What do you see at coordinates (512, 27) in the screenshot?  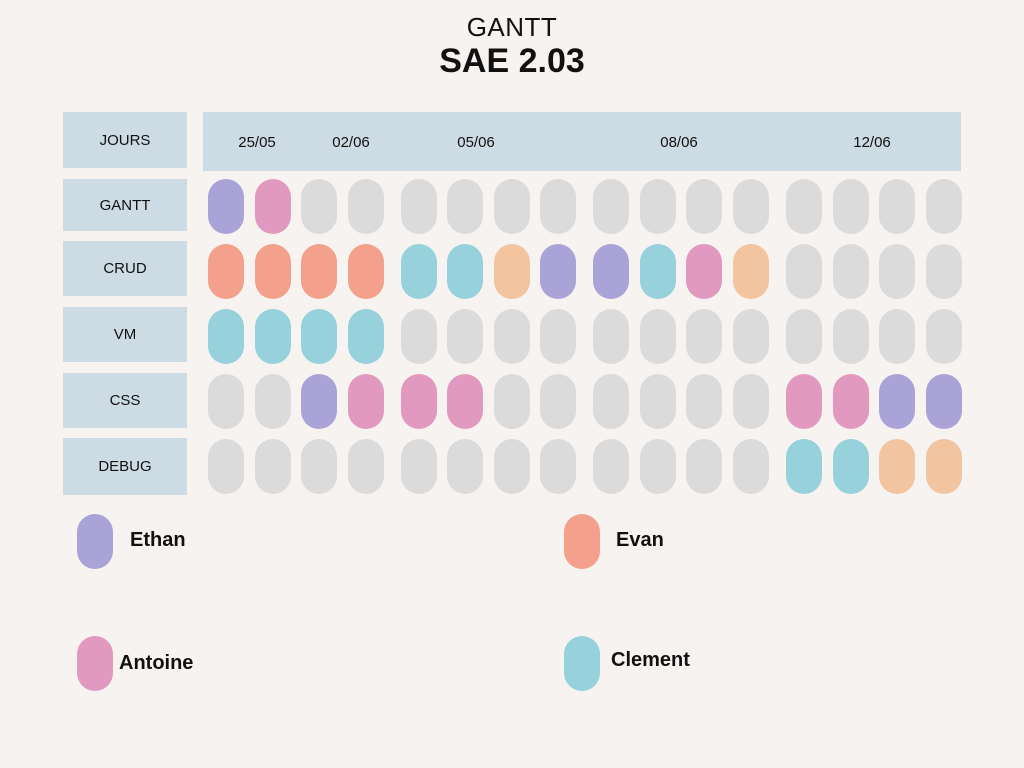 I see `chart-title: GANTT` at bounding box center [512, 27].